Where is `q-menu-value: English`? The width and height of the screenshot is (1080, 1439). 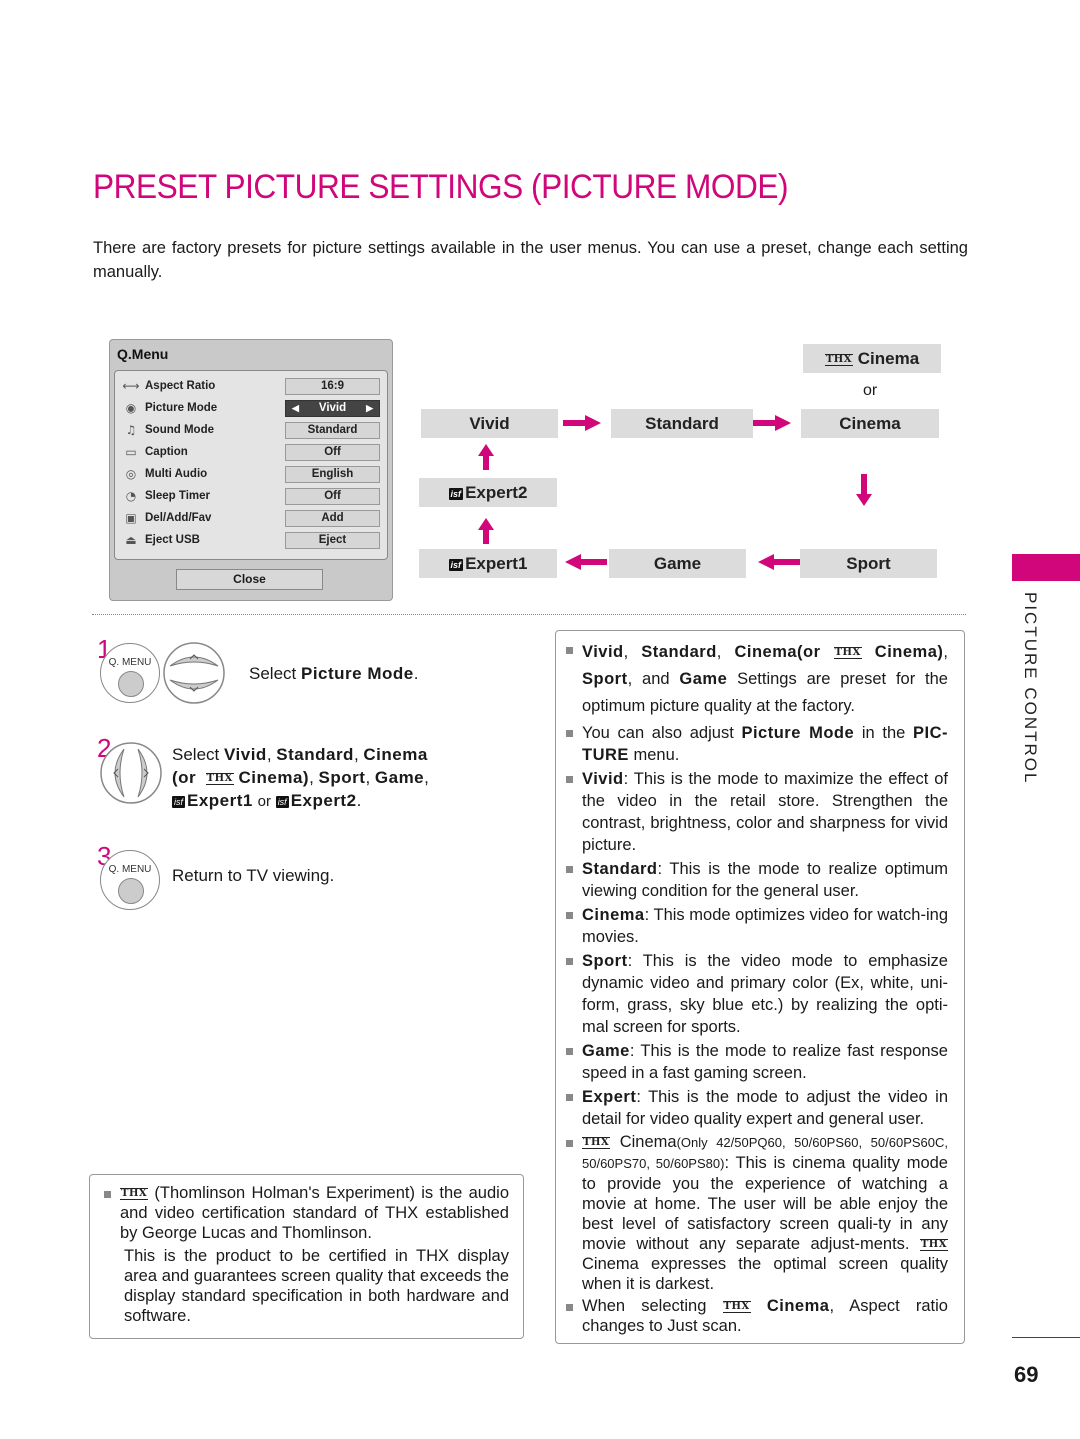 q-menu-value: English is located at coordinates (332, 474).